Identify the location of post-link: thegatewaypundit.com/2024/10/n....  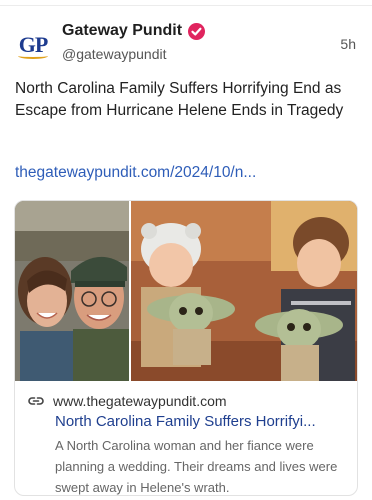
(135, 173).